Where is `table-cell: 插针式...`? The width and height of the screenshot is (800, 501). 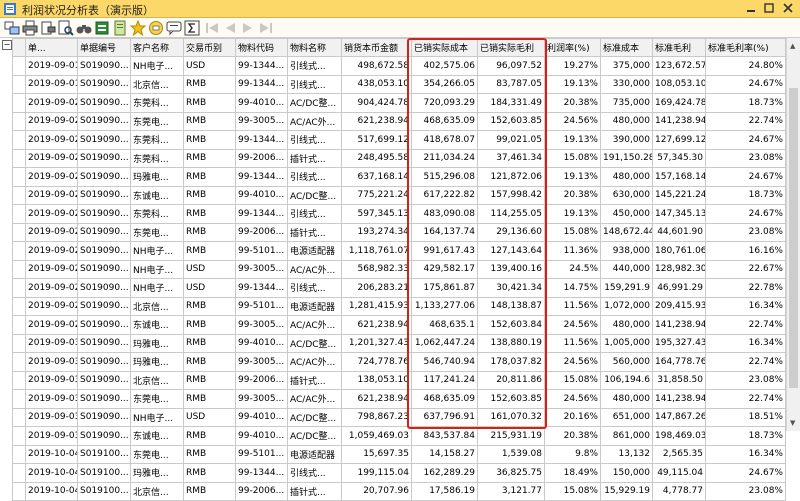
table-cell: 插针式... is located at coordinates (314, 380).